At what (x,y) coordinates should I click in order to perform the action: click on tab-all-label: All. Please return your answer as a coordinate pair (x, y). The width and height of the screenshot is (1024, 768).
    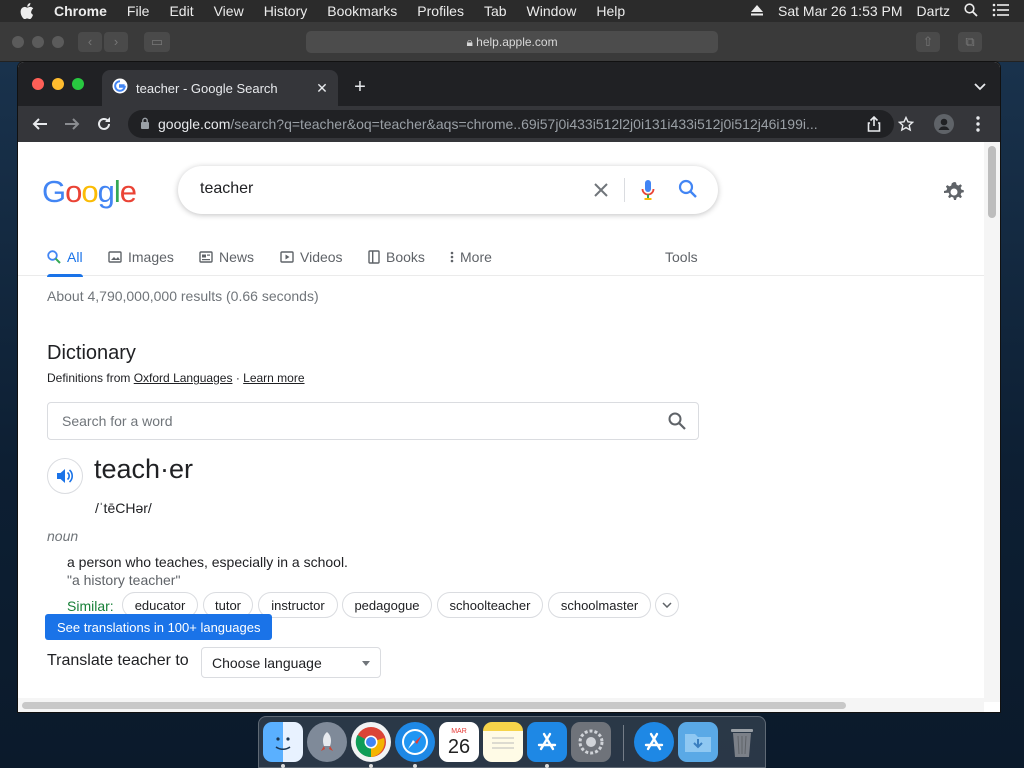
    Looking at the image, I should click on (75, 257).